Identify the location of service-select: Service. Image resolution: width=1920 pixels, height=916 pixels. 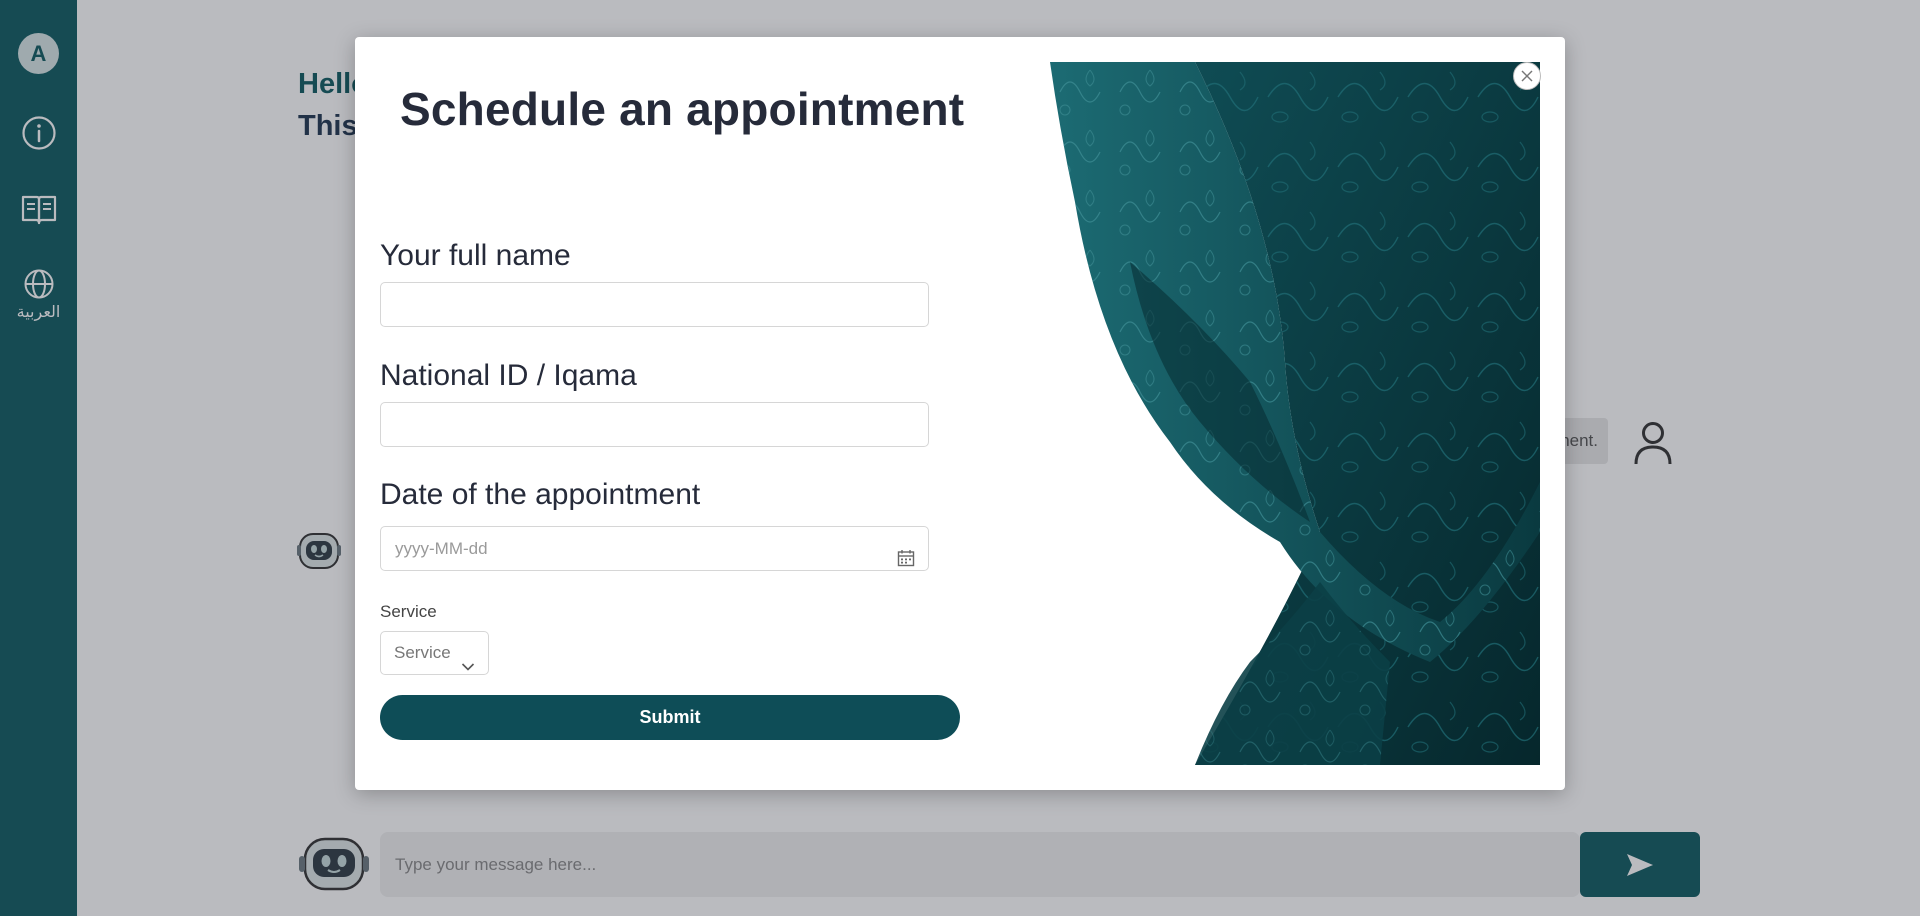
(434, 653).